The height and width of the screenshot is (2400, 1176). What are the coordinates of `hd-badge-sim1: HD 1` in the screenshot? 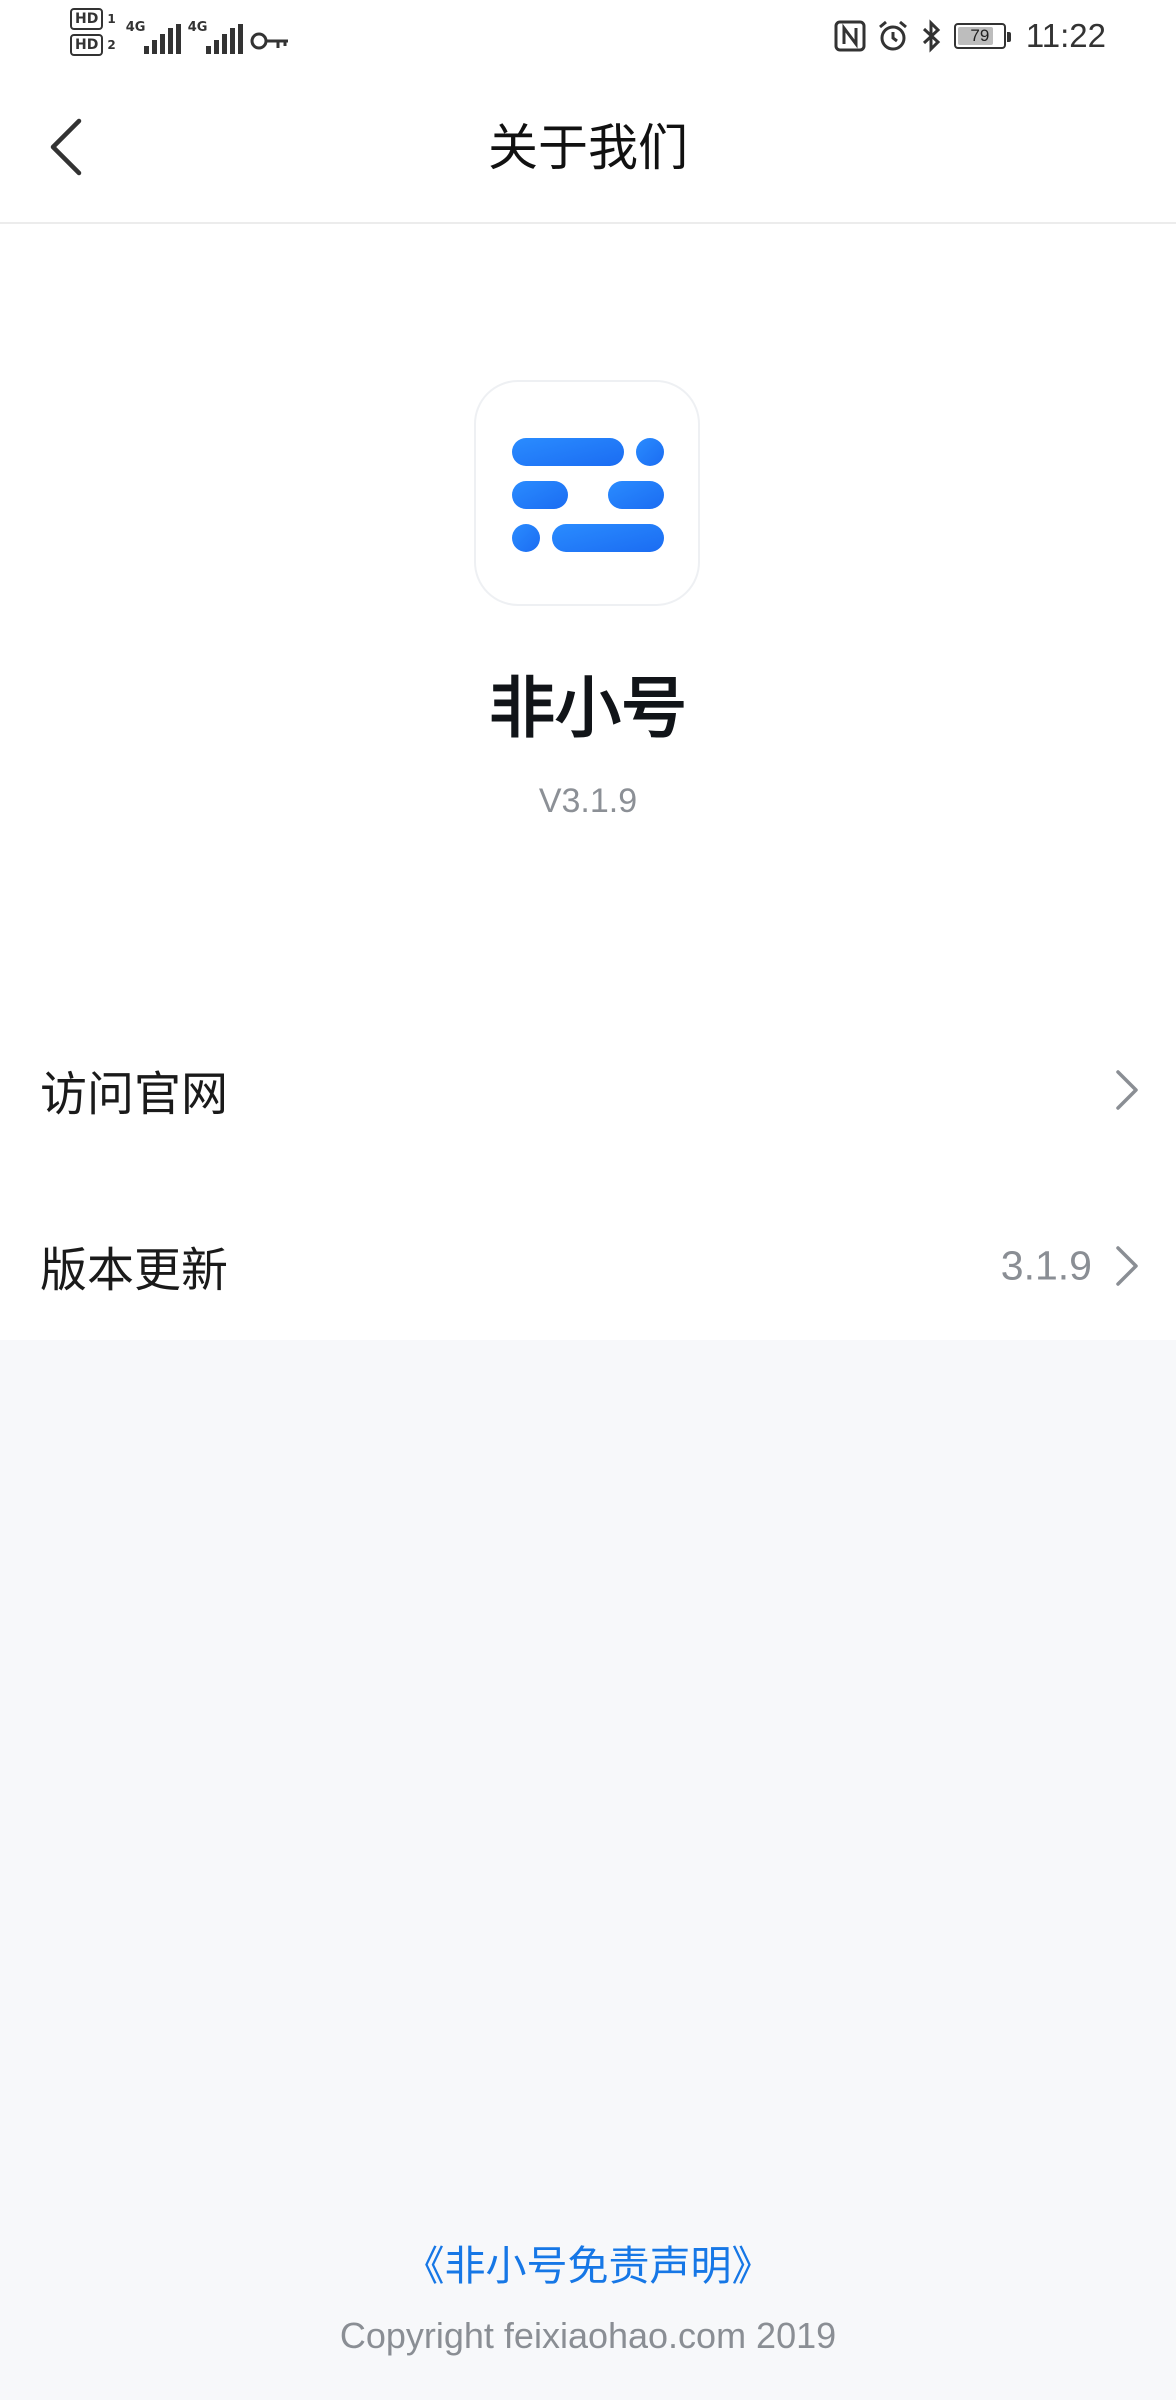 It's located at (93, 19).